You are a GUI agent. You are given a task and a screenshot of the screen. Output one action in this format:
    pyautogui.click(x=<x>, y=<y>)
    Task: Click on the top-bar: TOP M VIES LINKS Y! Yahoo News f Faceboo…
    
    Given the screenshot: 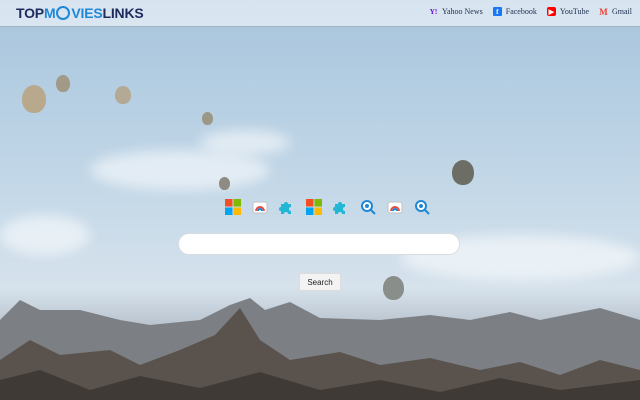 What is the action you would take?
    pyautogui.click(x=320, y=13)
    